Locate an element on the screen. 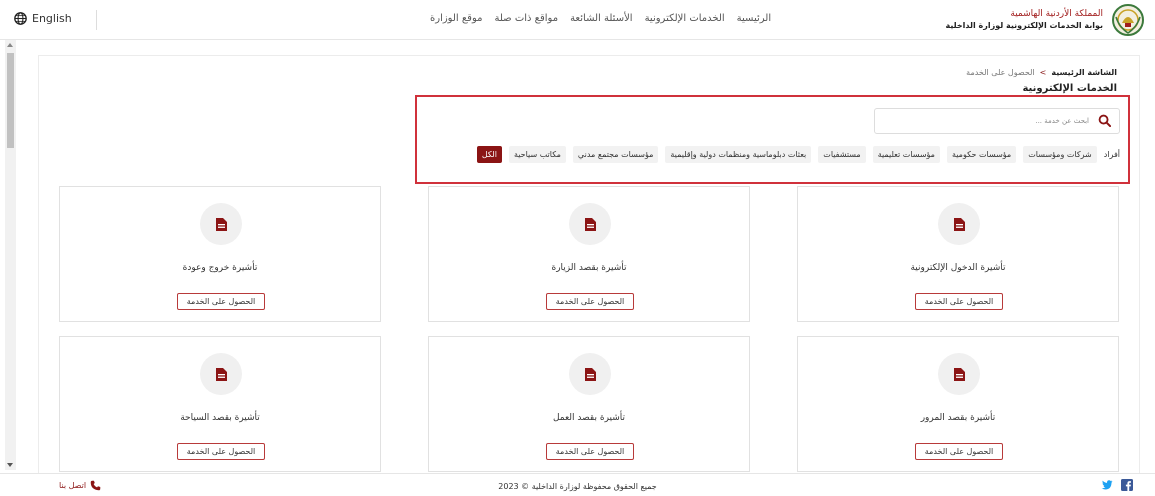 The width and height of the screenshot is (1155, 496). breadcrumb-home: الشاشة الرئيسية is located at coordinates (1084, 72).